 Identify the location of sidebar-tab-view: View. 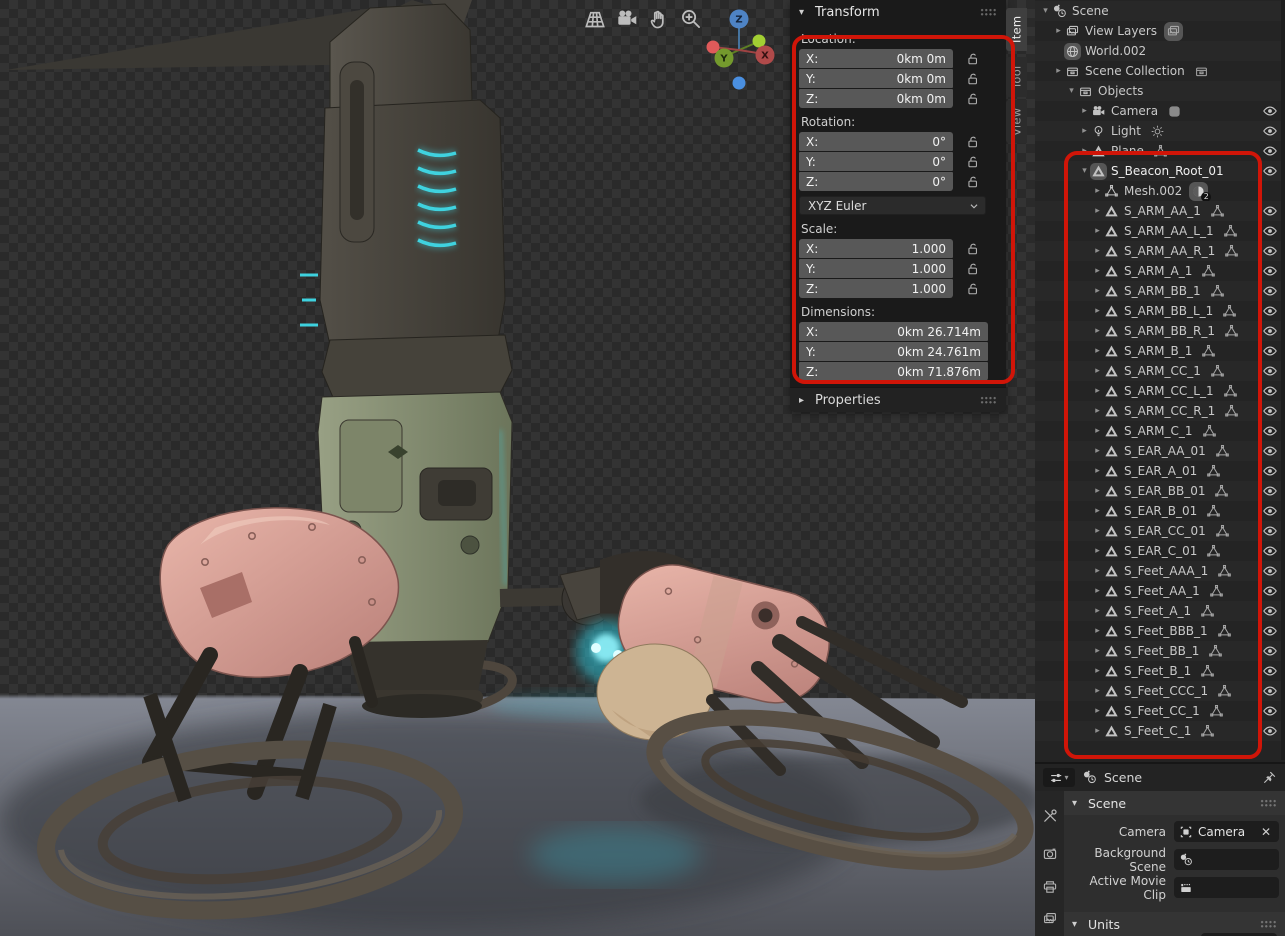
(1016, 121).